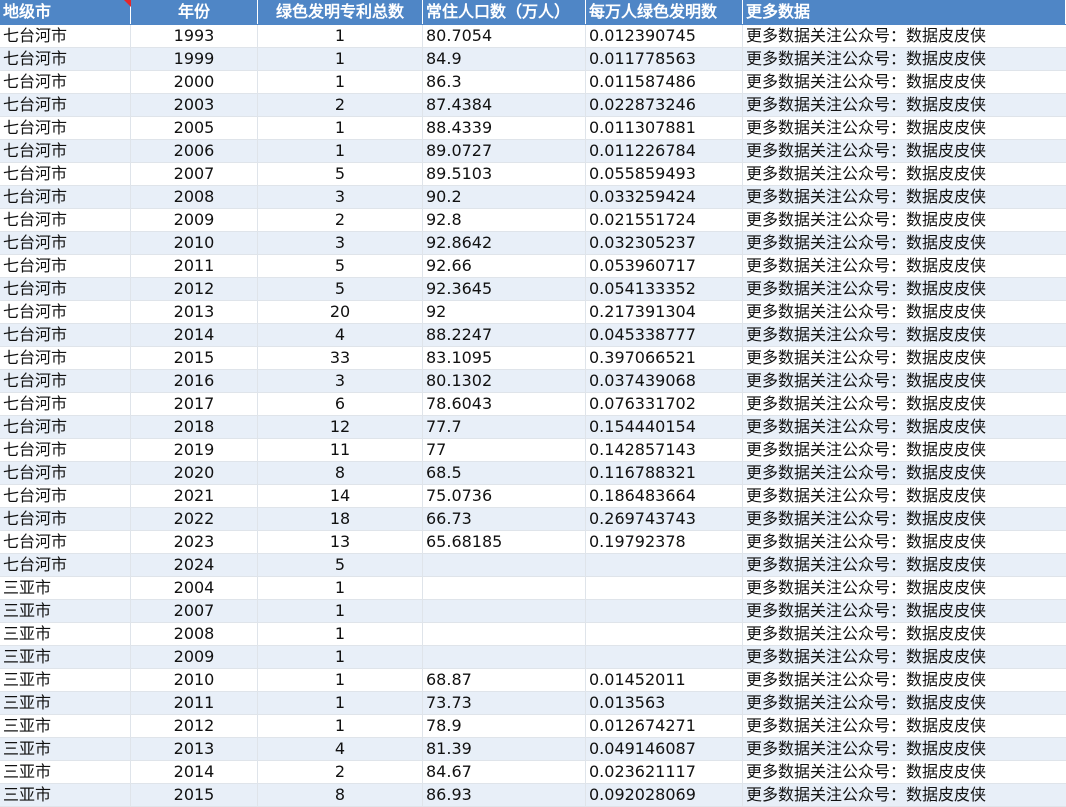 The image size is (1066, 807). What do you see at coordinates (664, 220) in the screenshot?
I see `cell-per-capita: 0.021551724` at bounding box center [664, 220].